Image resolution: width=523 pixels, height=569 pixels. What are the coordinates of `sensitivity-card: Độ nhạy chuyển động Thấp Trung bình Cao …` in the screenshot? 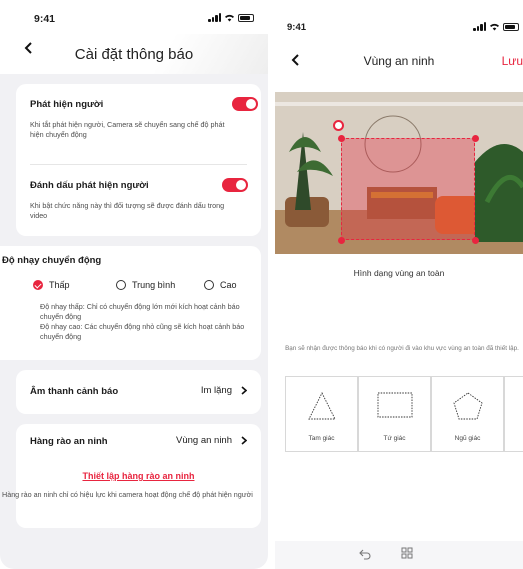 It's located at (130, 303).